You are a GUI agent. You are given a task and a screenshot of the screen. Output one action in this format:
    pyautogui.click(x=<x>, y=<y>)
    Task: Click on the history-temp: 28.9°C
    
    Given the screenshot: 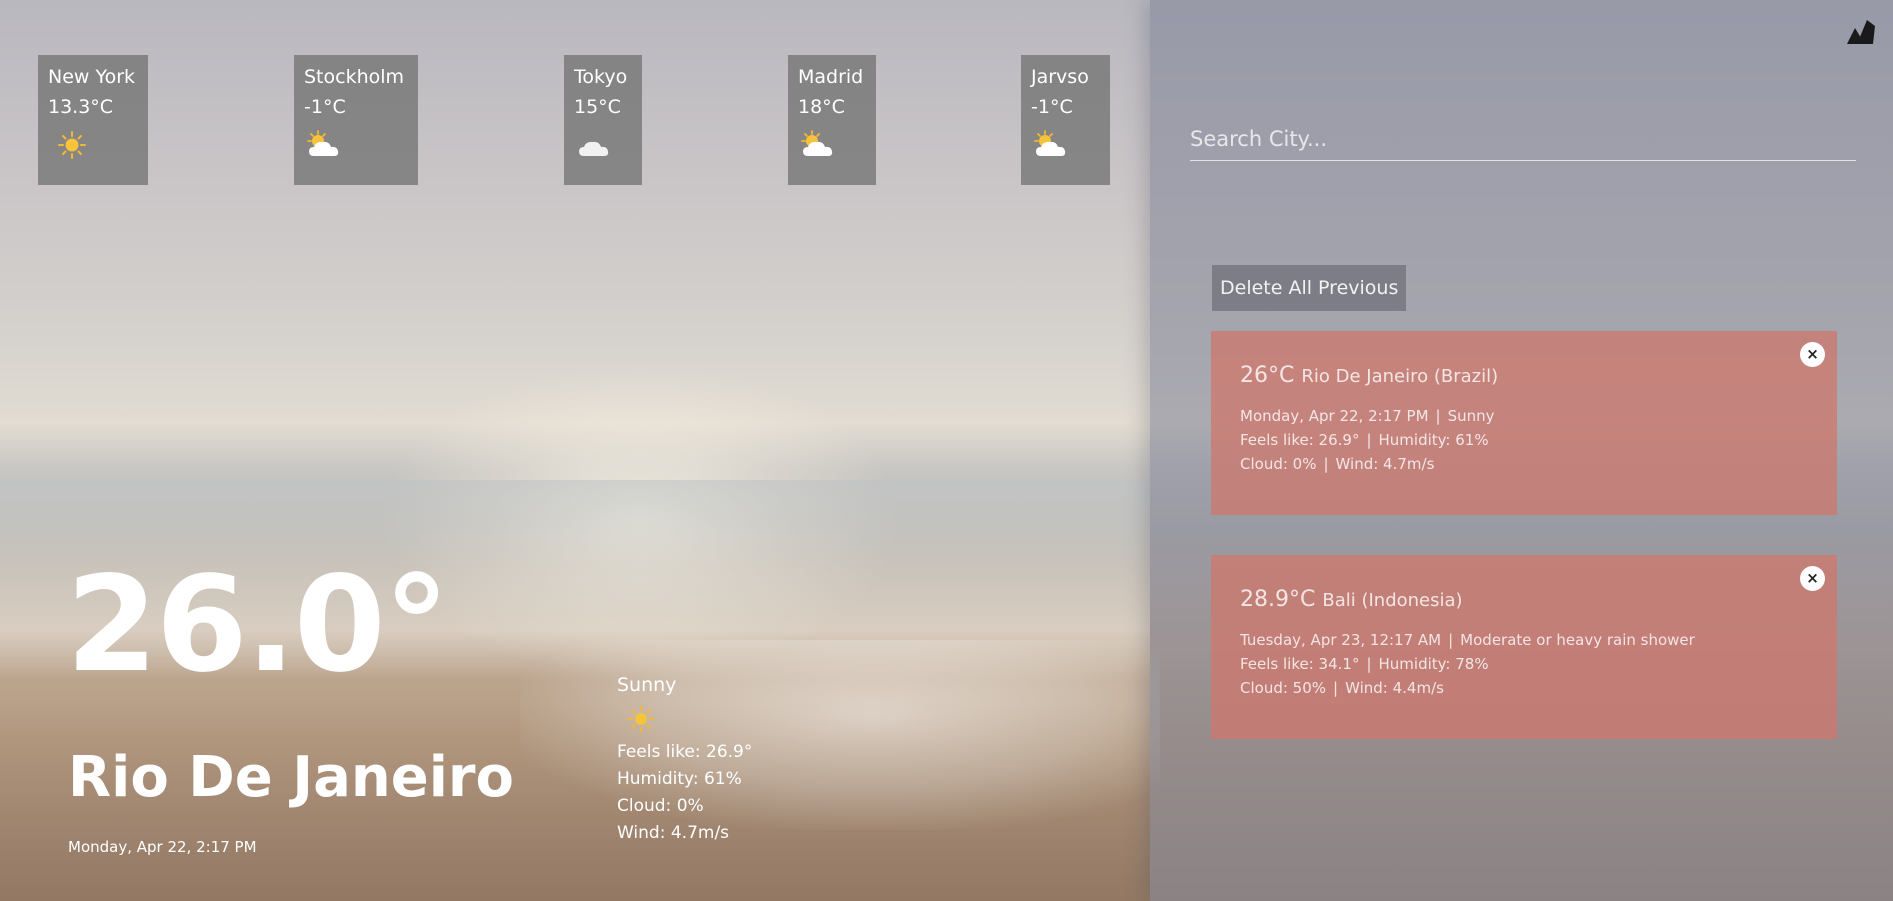 What is the action you would take?
    pyautogui.click(x=1278, y=599)
    